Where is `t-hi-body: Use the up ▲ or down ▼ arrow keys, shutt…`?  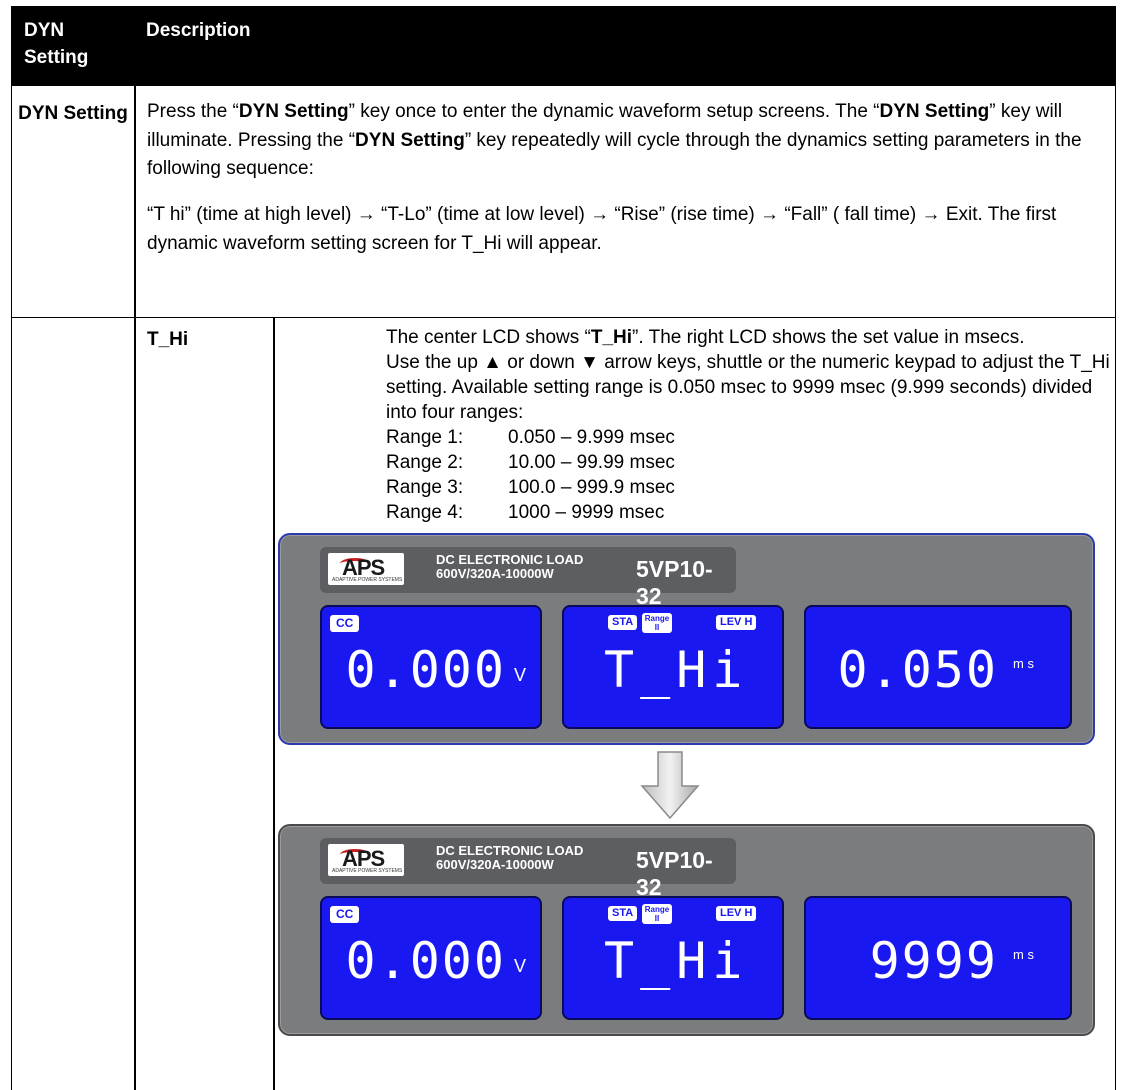 t-hi-body: Use the up ▲ or down ▼ arrow keys, shutt… is located at coordinates (748, 387).